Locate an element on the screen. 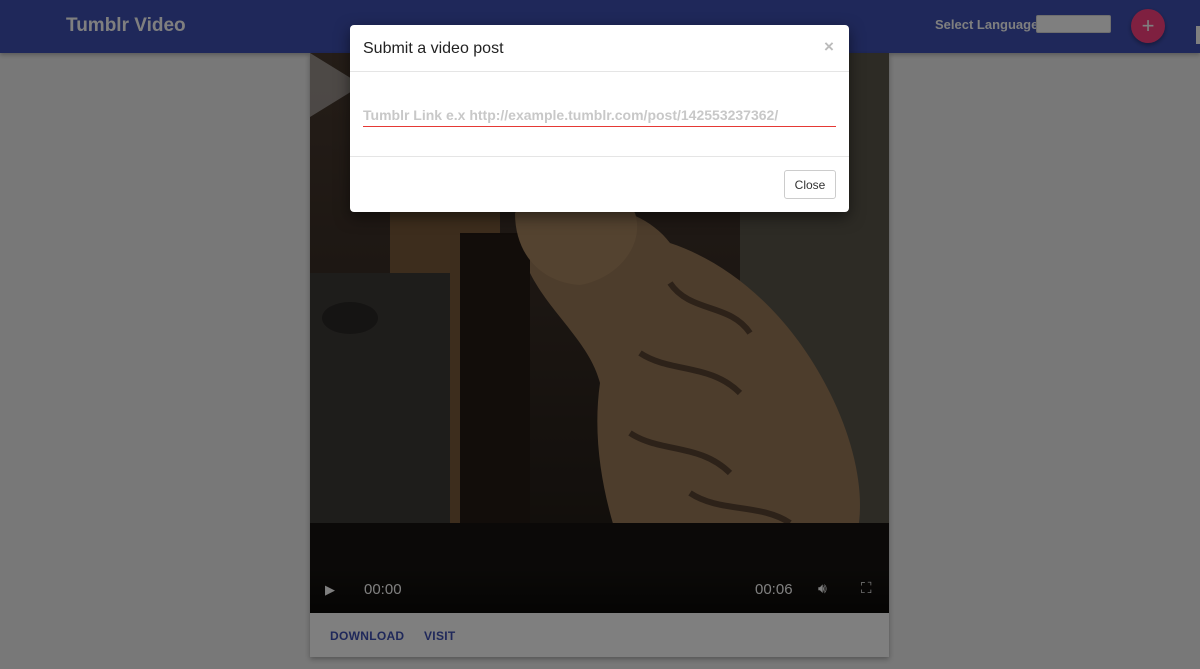 This screenshot has width=1200, height=669. tumblr-link-input is located at coordinates (599, 115).